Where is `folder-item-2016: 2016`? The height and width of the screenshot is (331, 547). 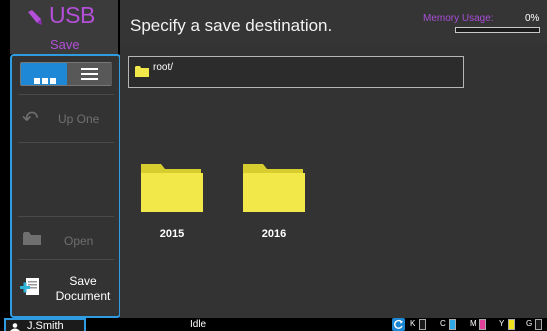 folder-item-2016: 2016 is located at coordinates (274, 207).